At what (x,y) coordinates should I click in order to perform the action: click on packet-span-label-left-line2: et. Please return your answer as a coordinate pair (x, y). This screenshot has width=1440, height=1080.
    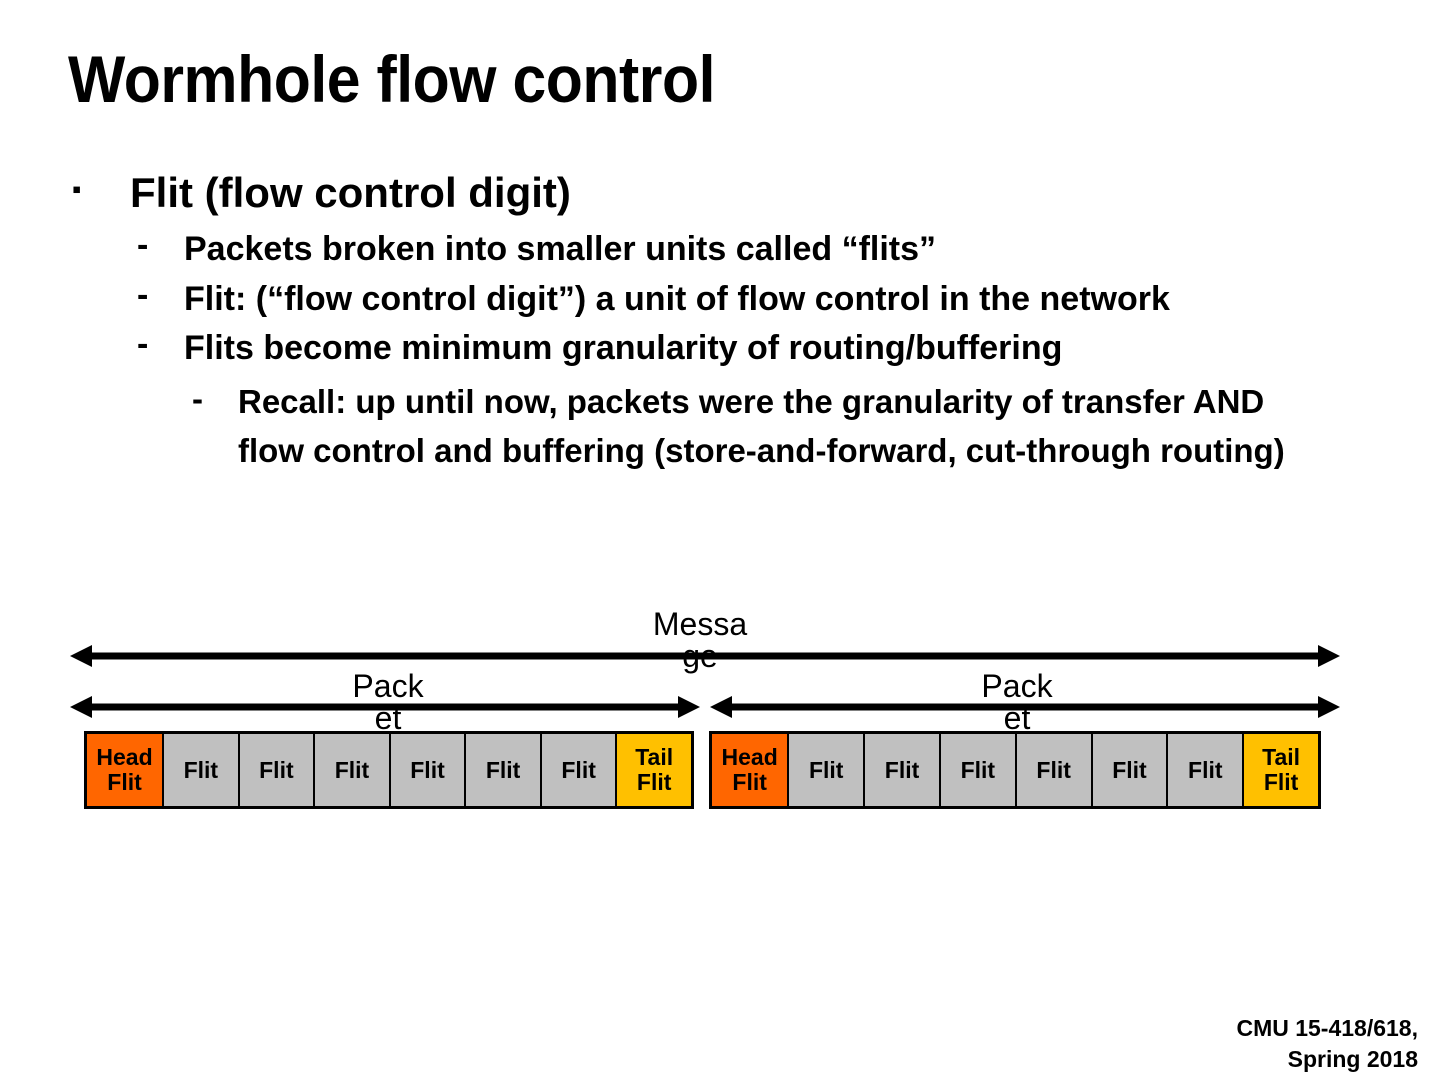
    Looking at the image, I should click on (388, 718).